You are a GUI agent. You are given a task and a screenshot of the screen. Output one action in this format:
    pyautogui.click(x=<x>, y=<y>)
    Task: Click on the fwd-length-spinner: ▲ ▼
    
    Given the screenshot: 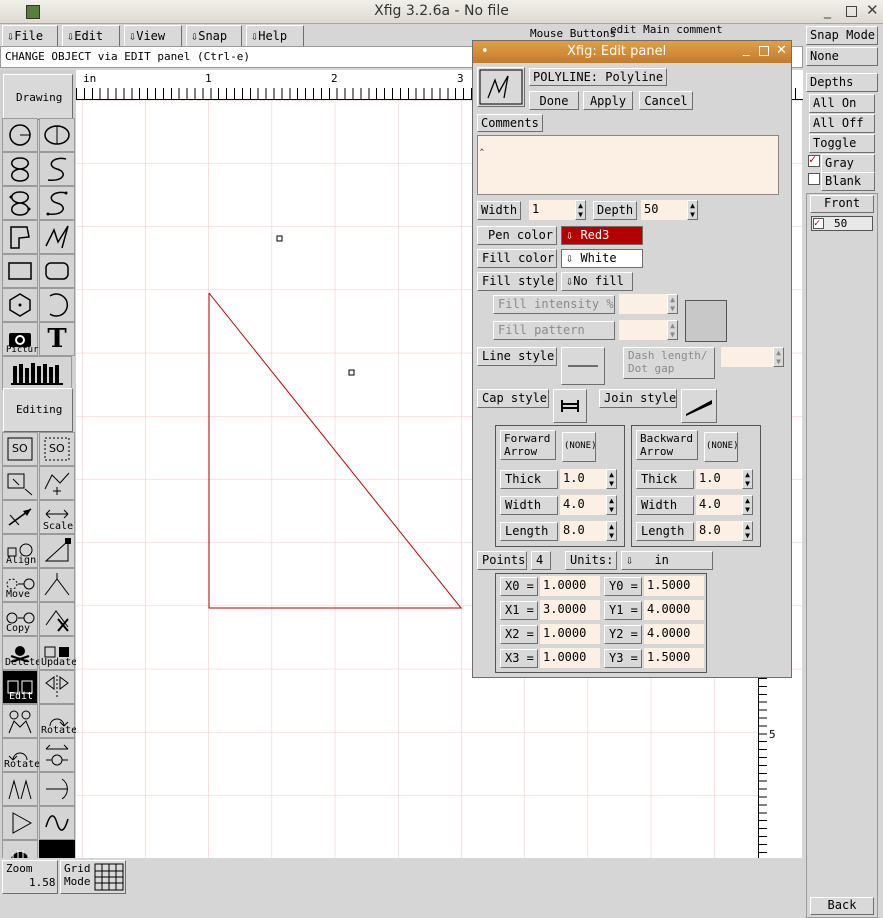 What is the action you would take?
    pyautogui.click(x=611, y=531)
    